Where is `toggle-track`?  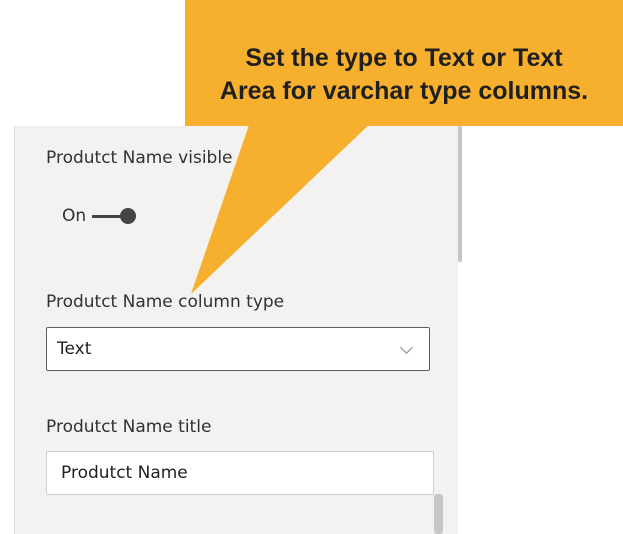
toggle-track is located at coordinates (107, 216).